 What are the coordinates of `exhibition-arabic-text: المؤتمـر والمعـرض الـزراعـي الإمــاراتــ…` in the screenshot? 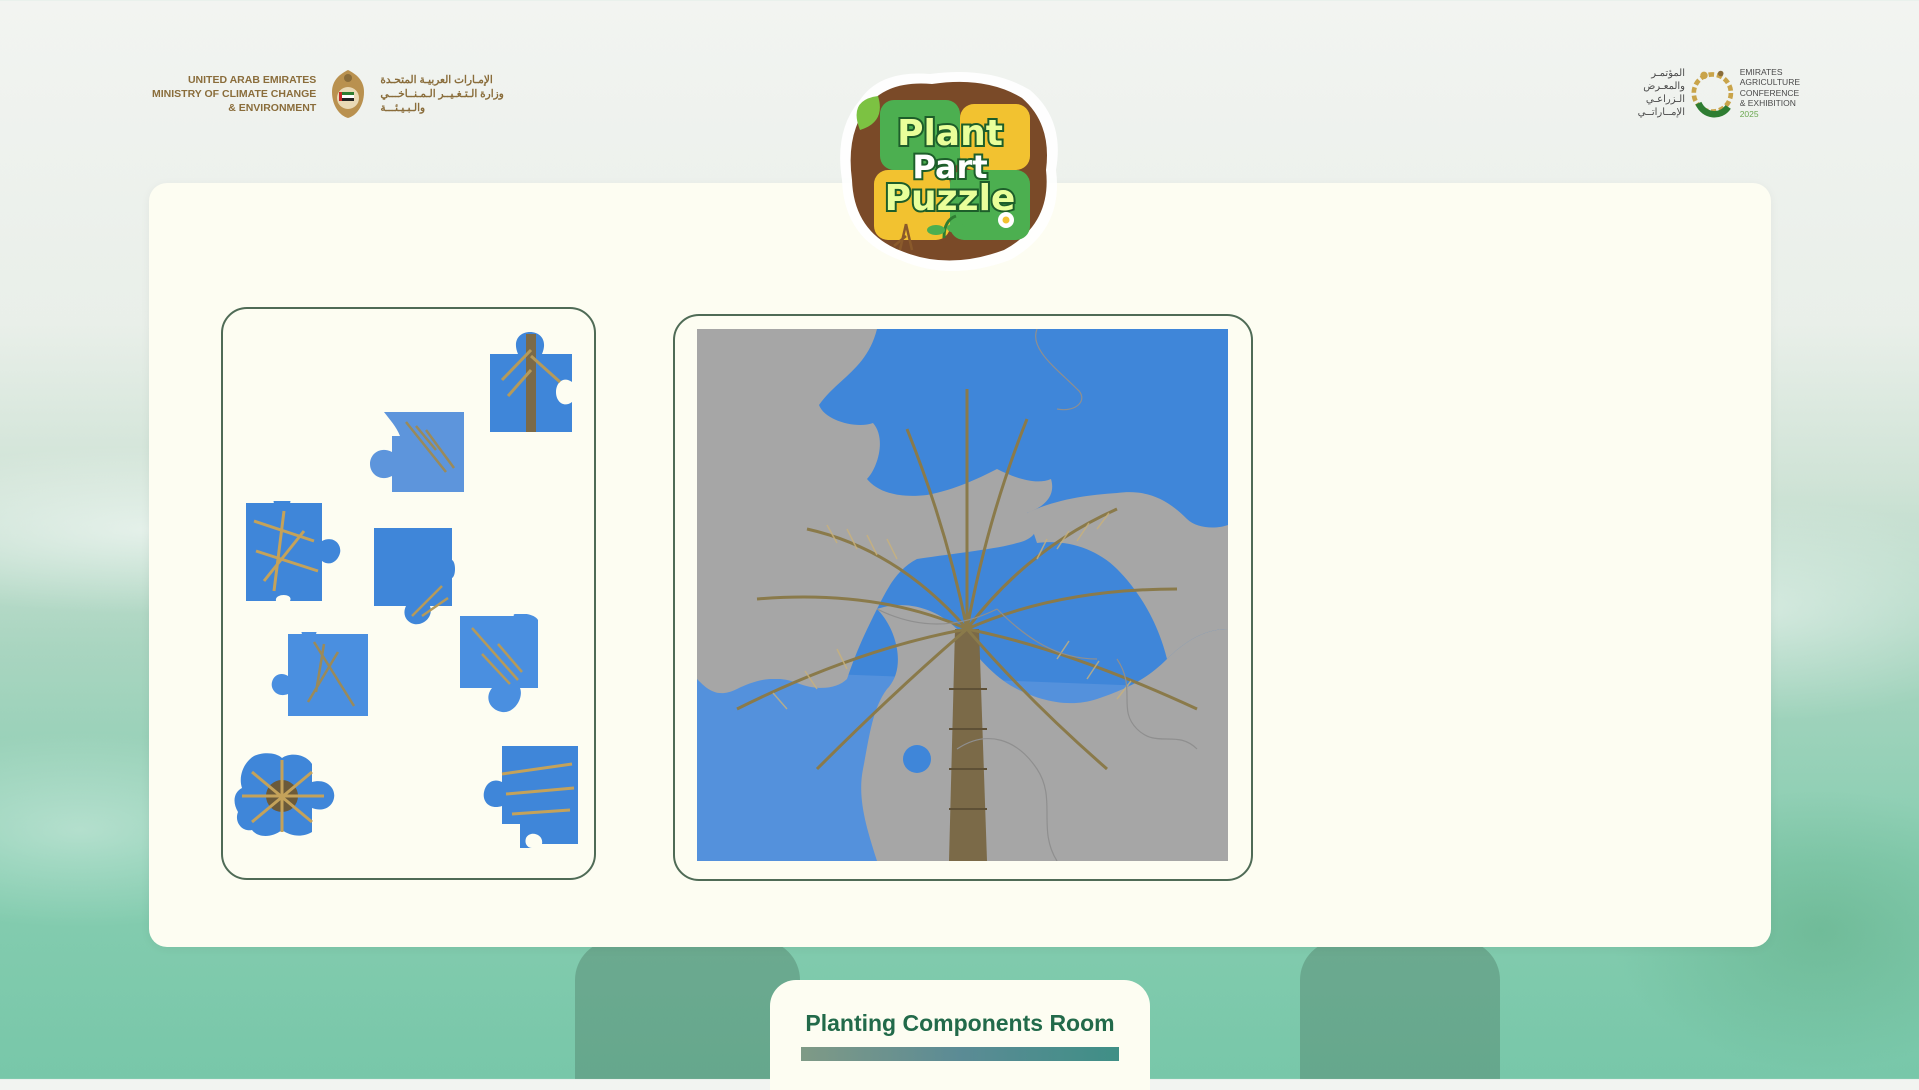 It's located at (1661, 93).